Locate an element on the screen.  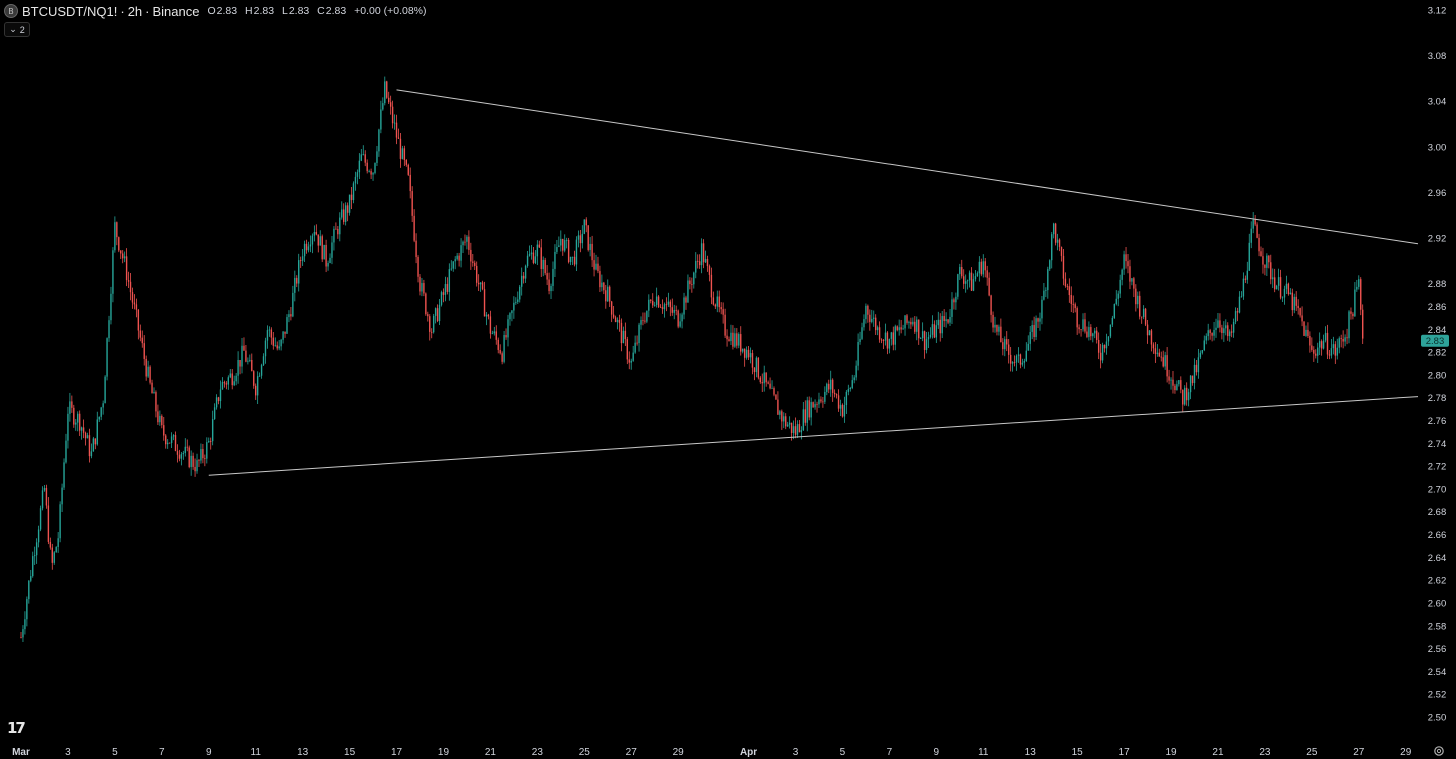
indicators-collapse-button: ⌄ 2 is located at coordinates (17, 29).